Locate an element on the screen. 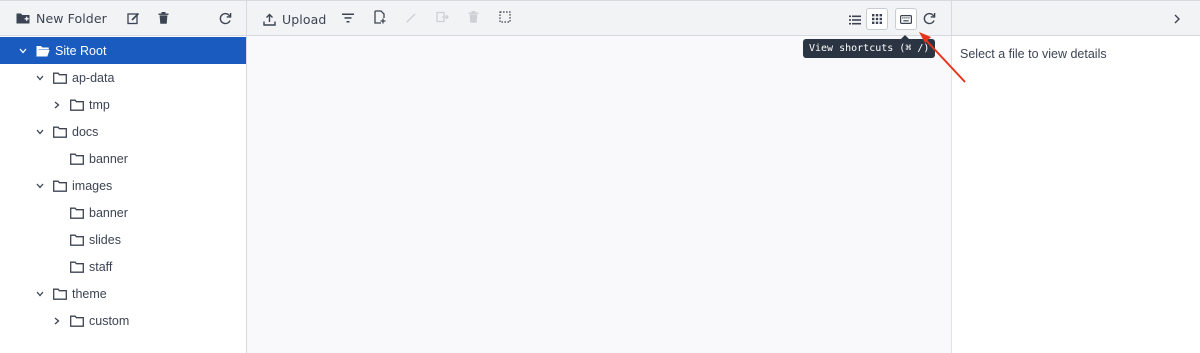  pencil-icon is located at coordinates (411, 18).